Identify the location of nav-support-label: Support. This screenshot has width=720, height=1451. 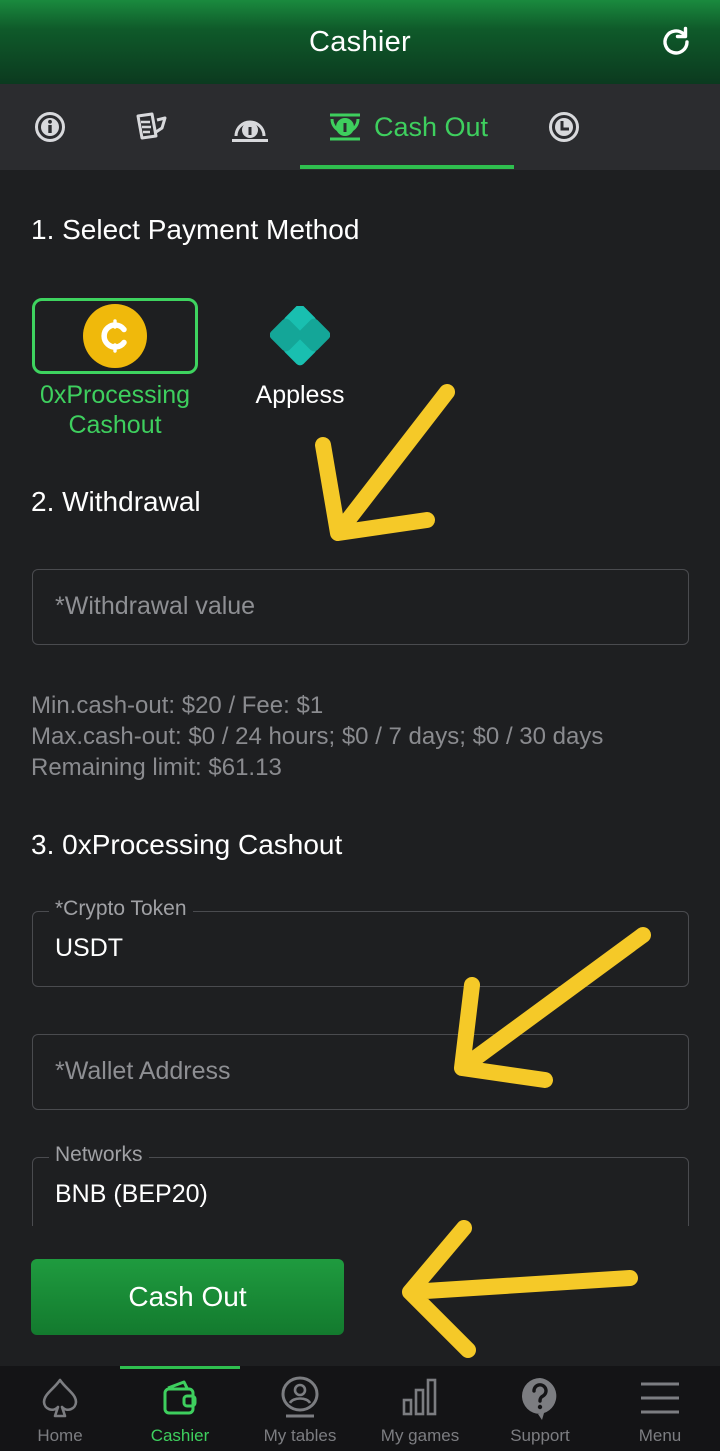
(540, 1435).